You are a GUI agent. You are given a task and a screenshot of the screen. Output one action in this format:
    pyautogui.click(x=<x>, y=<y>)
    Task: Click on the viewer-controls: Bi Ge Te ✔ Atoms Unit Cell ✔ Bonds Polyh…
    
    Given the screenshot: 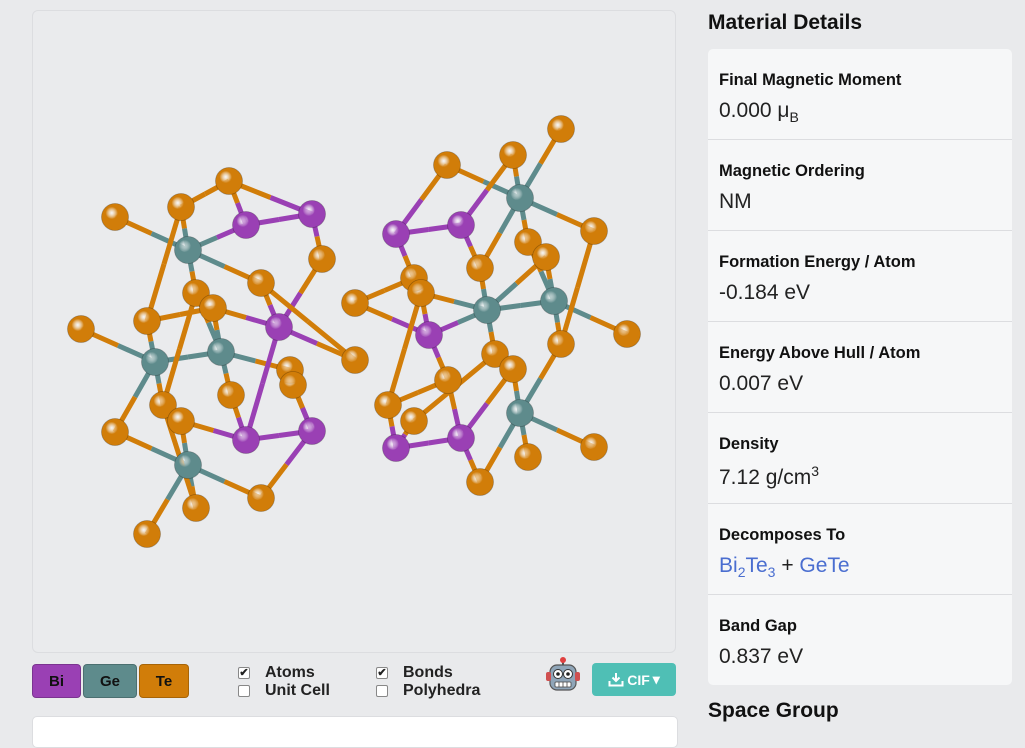 What is the action you would take?
    pyautogui.click(x=354, y=678)
    